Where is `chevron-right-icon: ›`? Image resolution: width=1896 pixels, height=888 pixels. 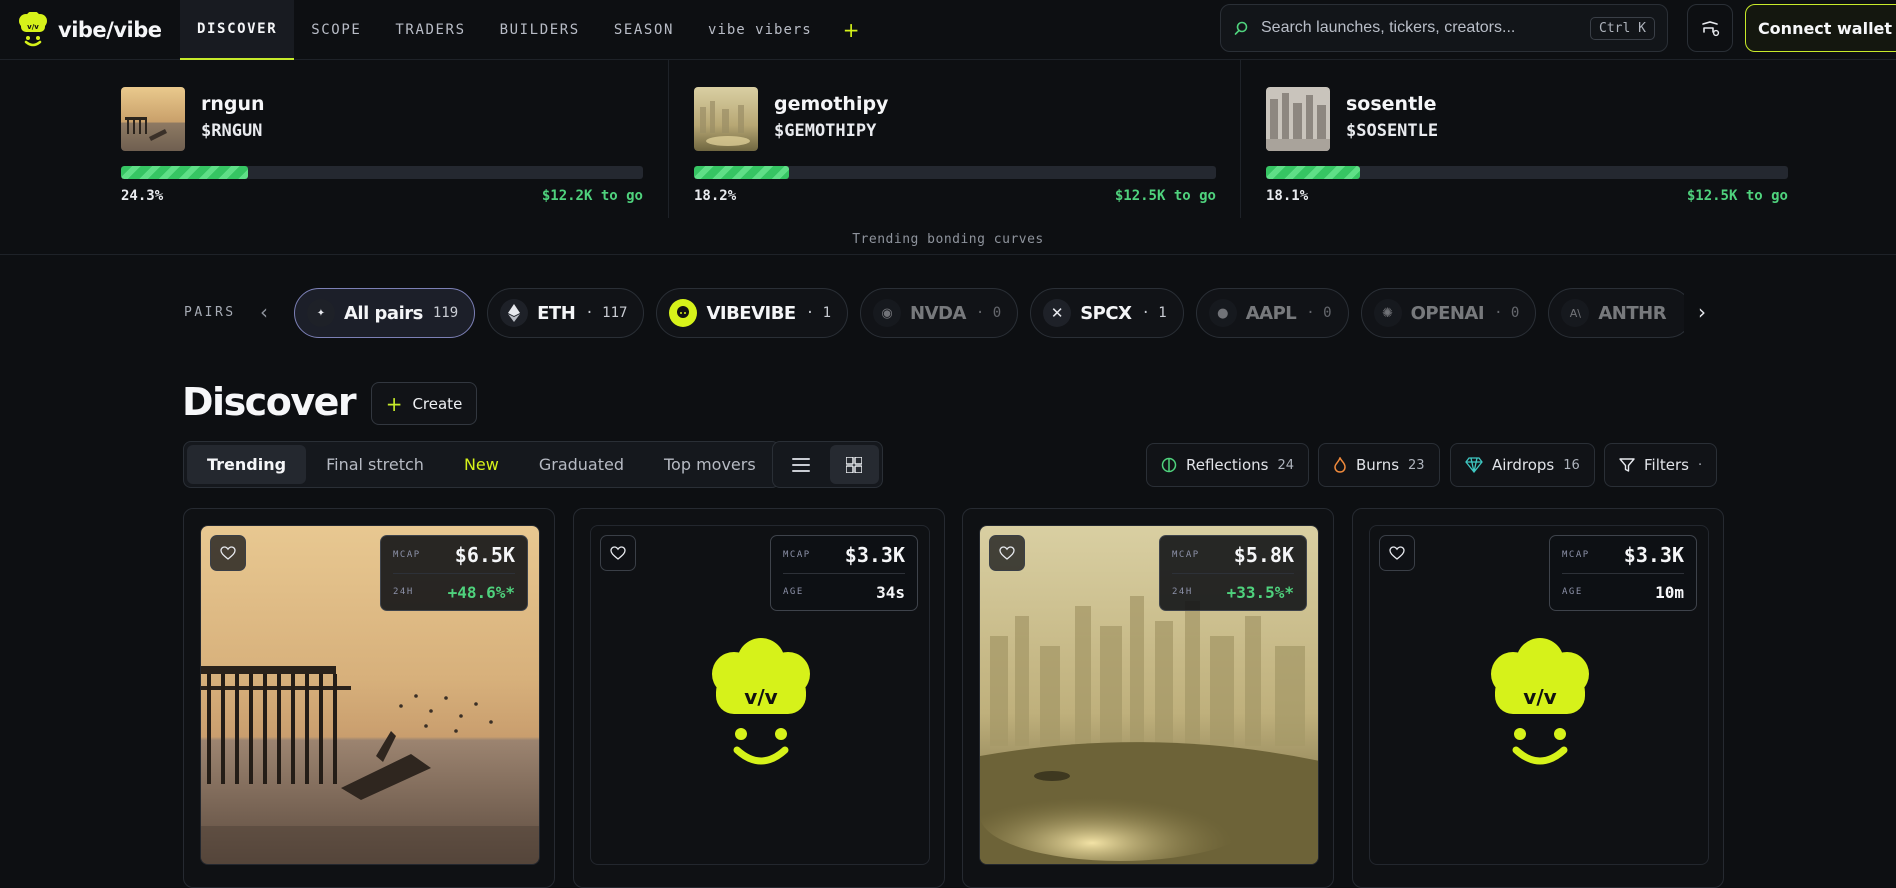 chevron-right-icon: › is located at coordinates (1702, 312).